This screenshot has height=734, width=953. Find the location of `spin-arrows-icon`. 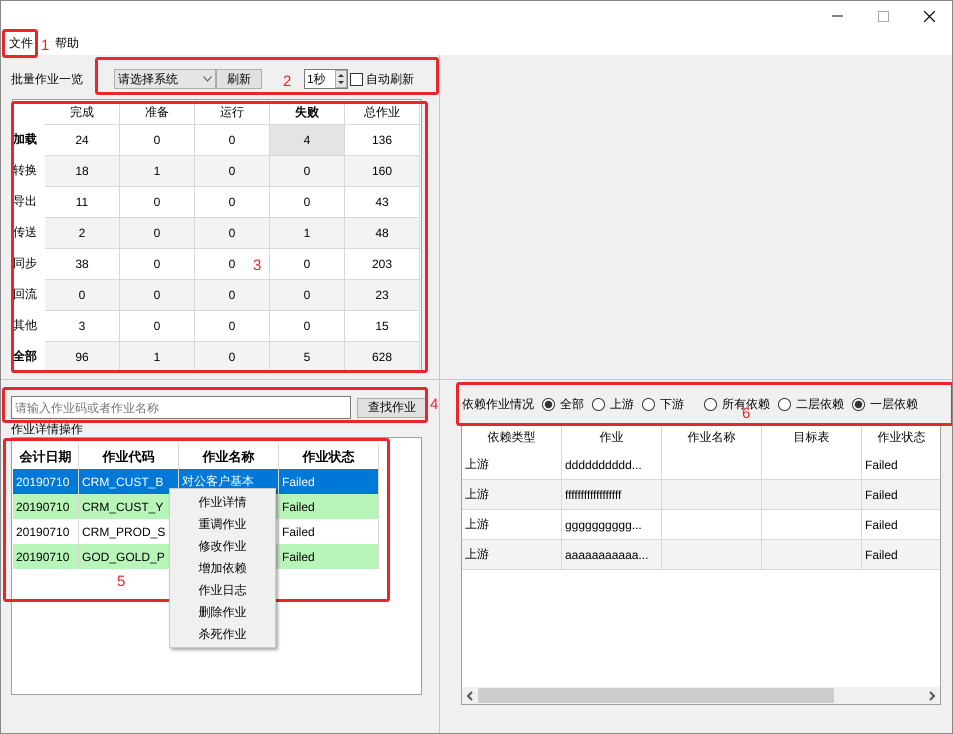

spin-arrows-icon is located at coordinates (341, 79).